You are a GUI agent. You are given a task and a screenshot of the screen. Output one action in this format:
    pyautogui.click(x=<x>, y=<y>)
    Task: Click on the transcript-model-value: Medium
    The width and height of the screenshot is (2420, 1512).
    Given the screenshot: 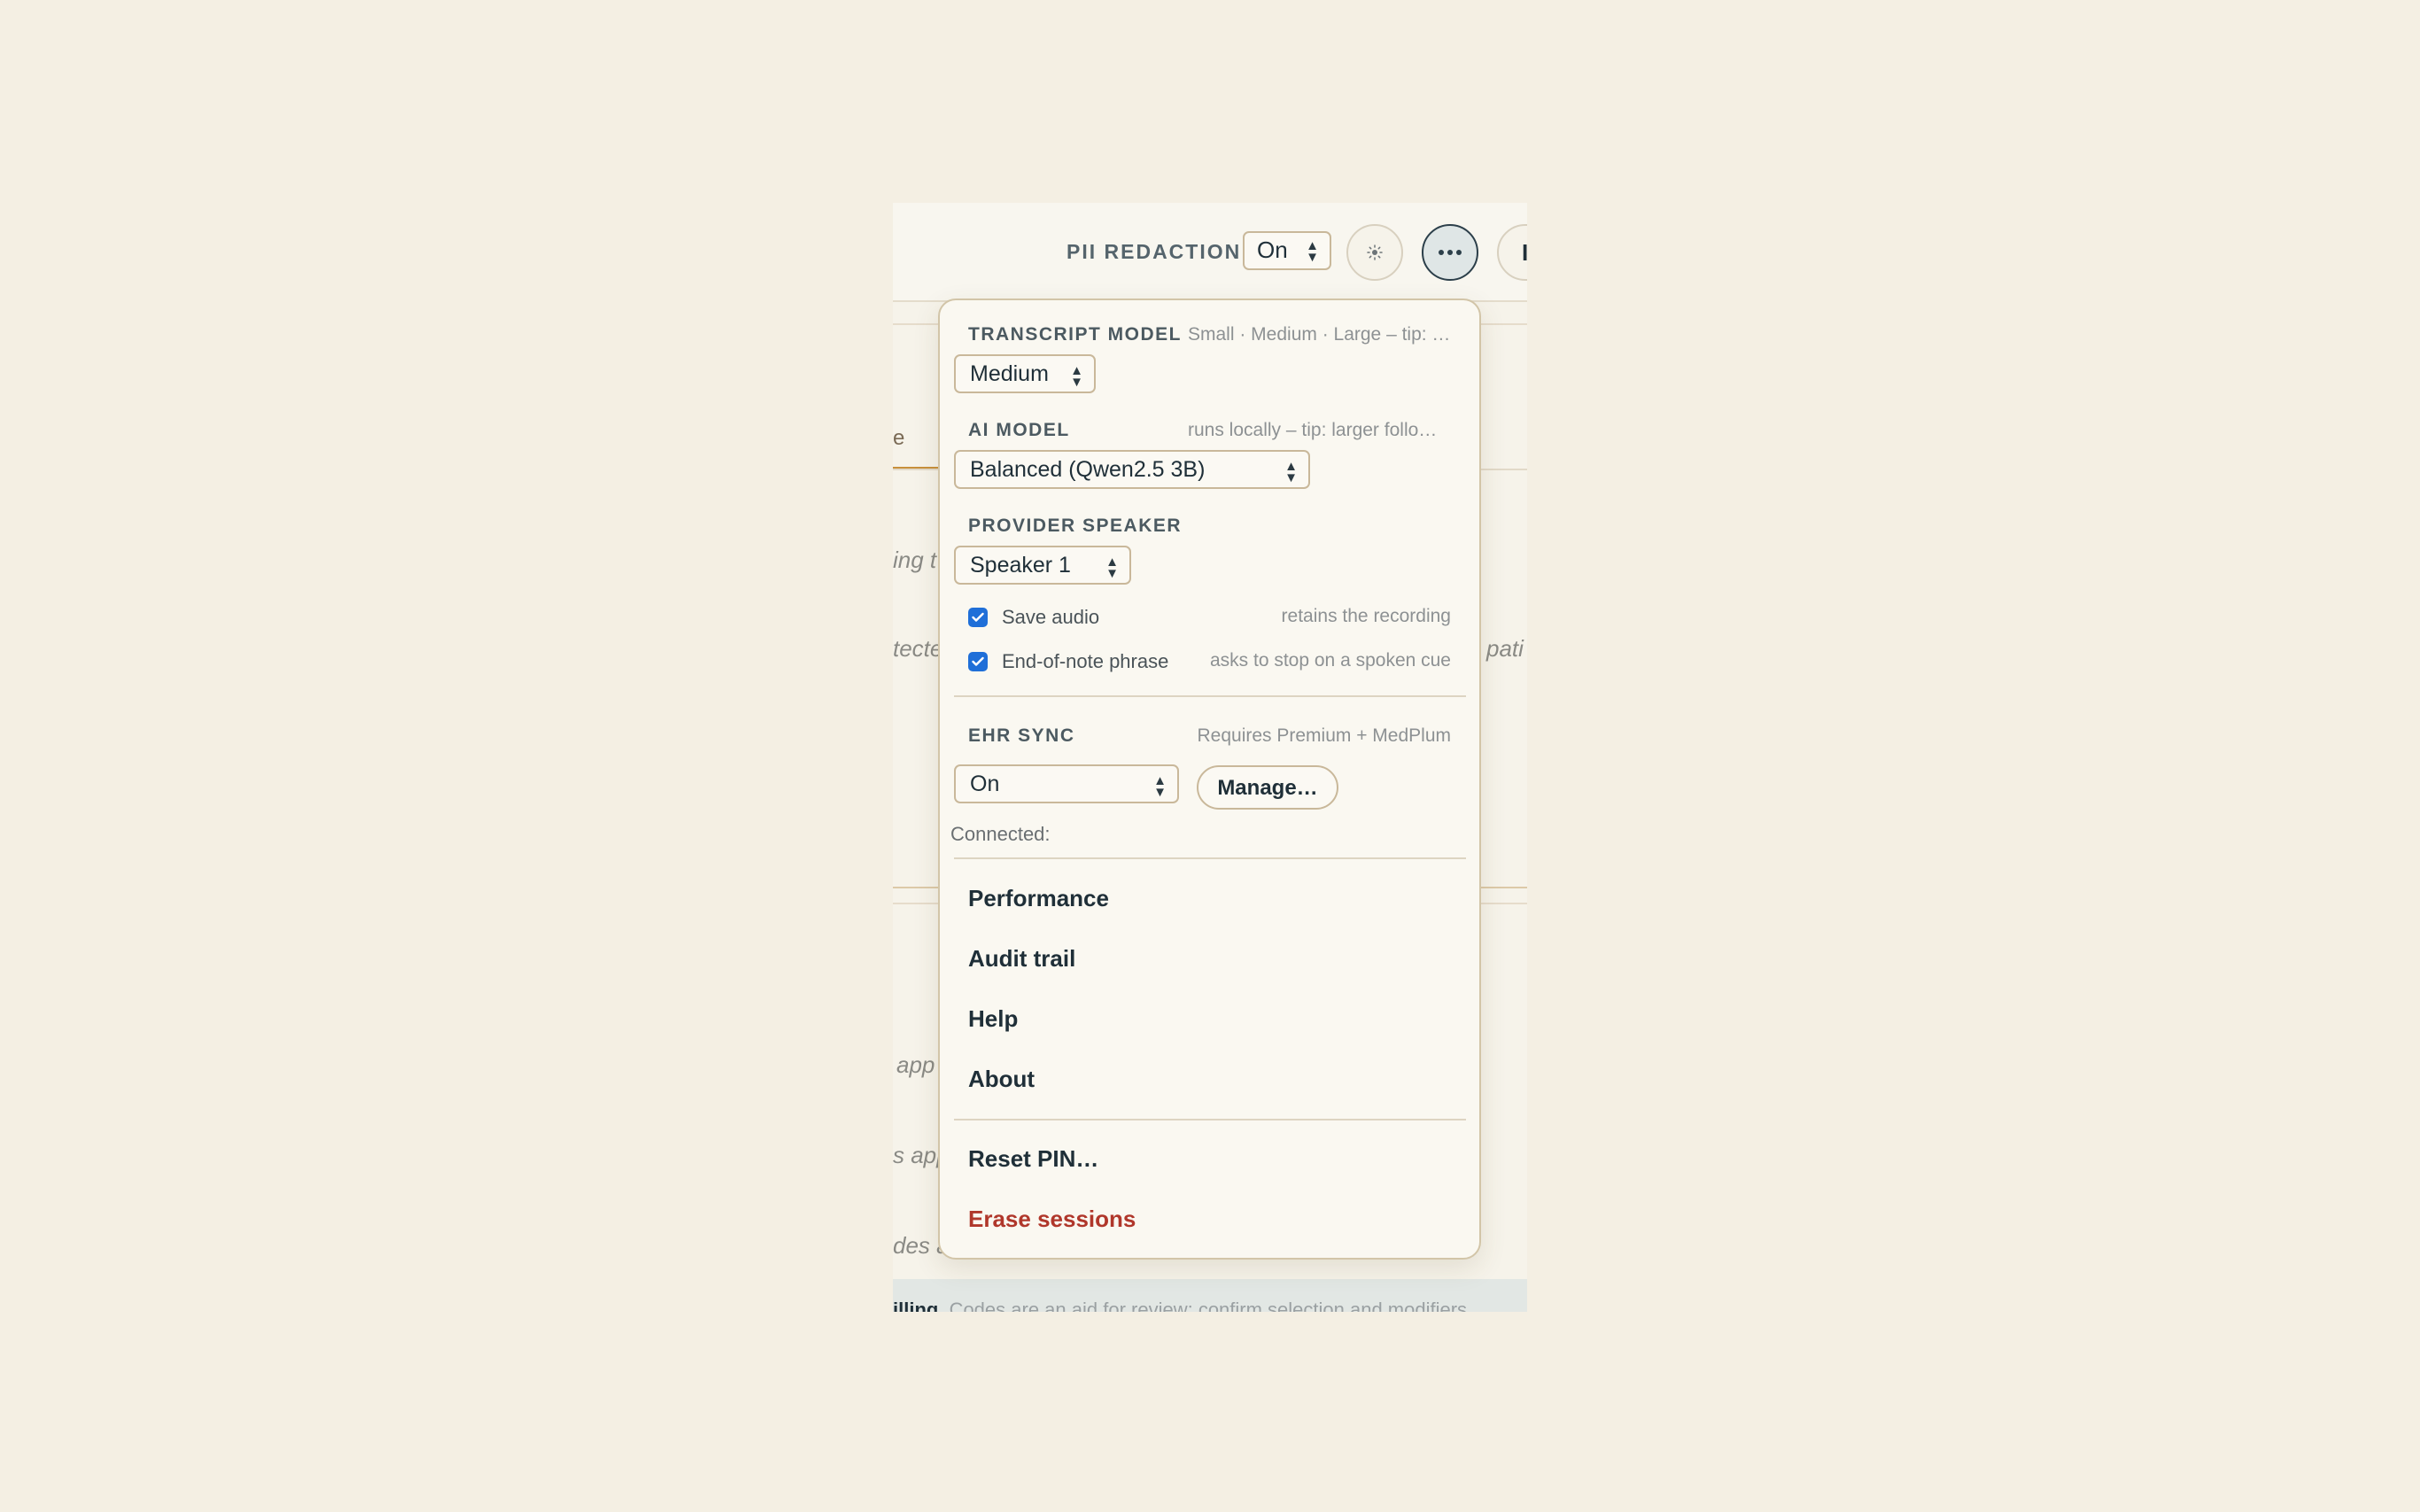 What is the action you would take?
    pyautogui.click(x=1010, y=373)
    